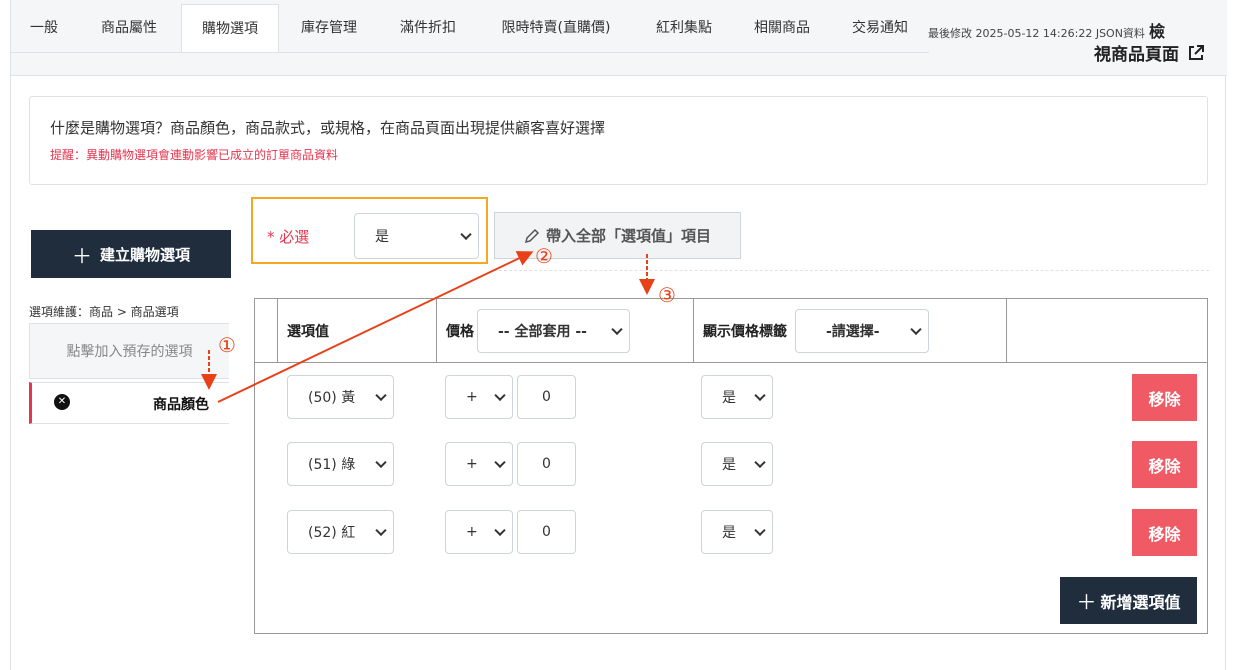  Describe the element at coordinates (332, 465) in the screenshot. I see `option-value: (51) 綠` at that location.